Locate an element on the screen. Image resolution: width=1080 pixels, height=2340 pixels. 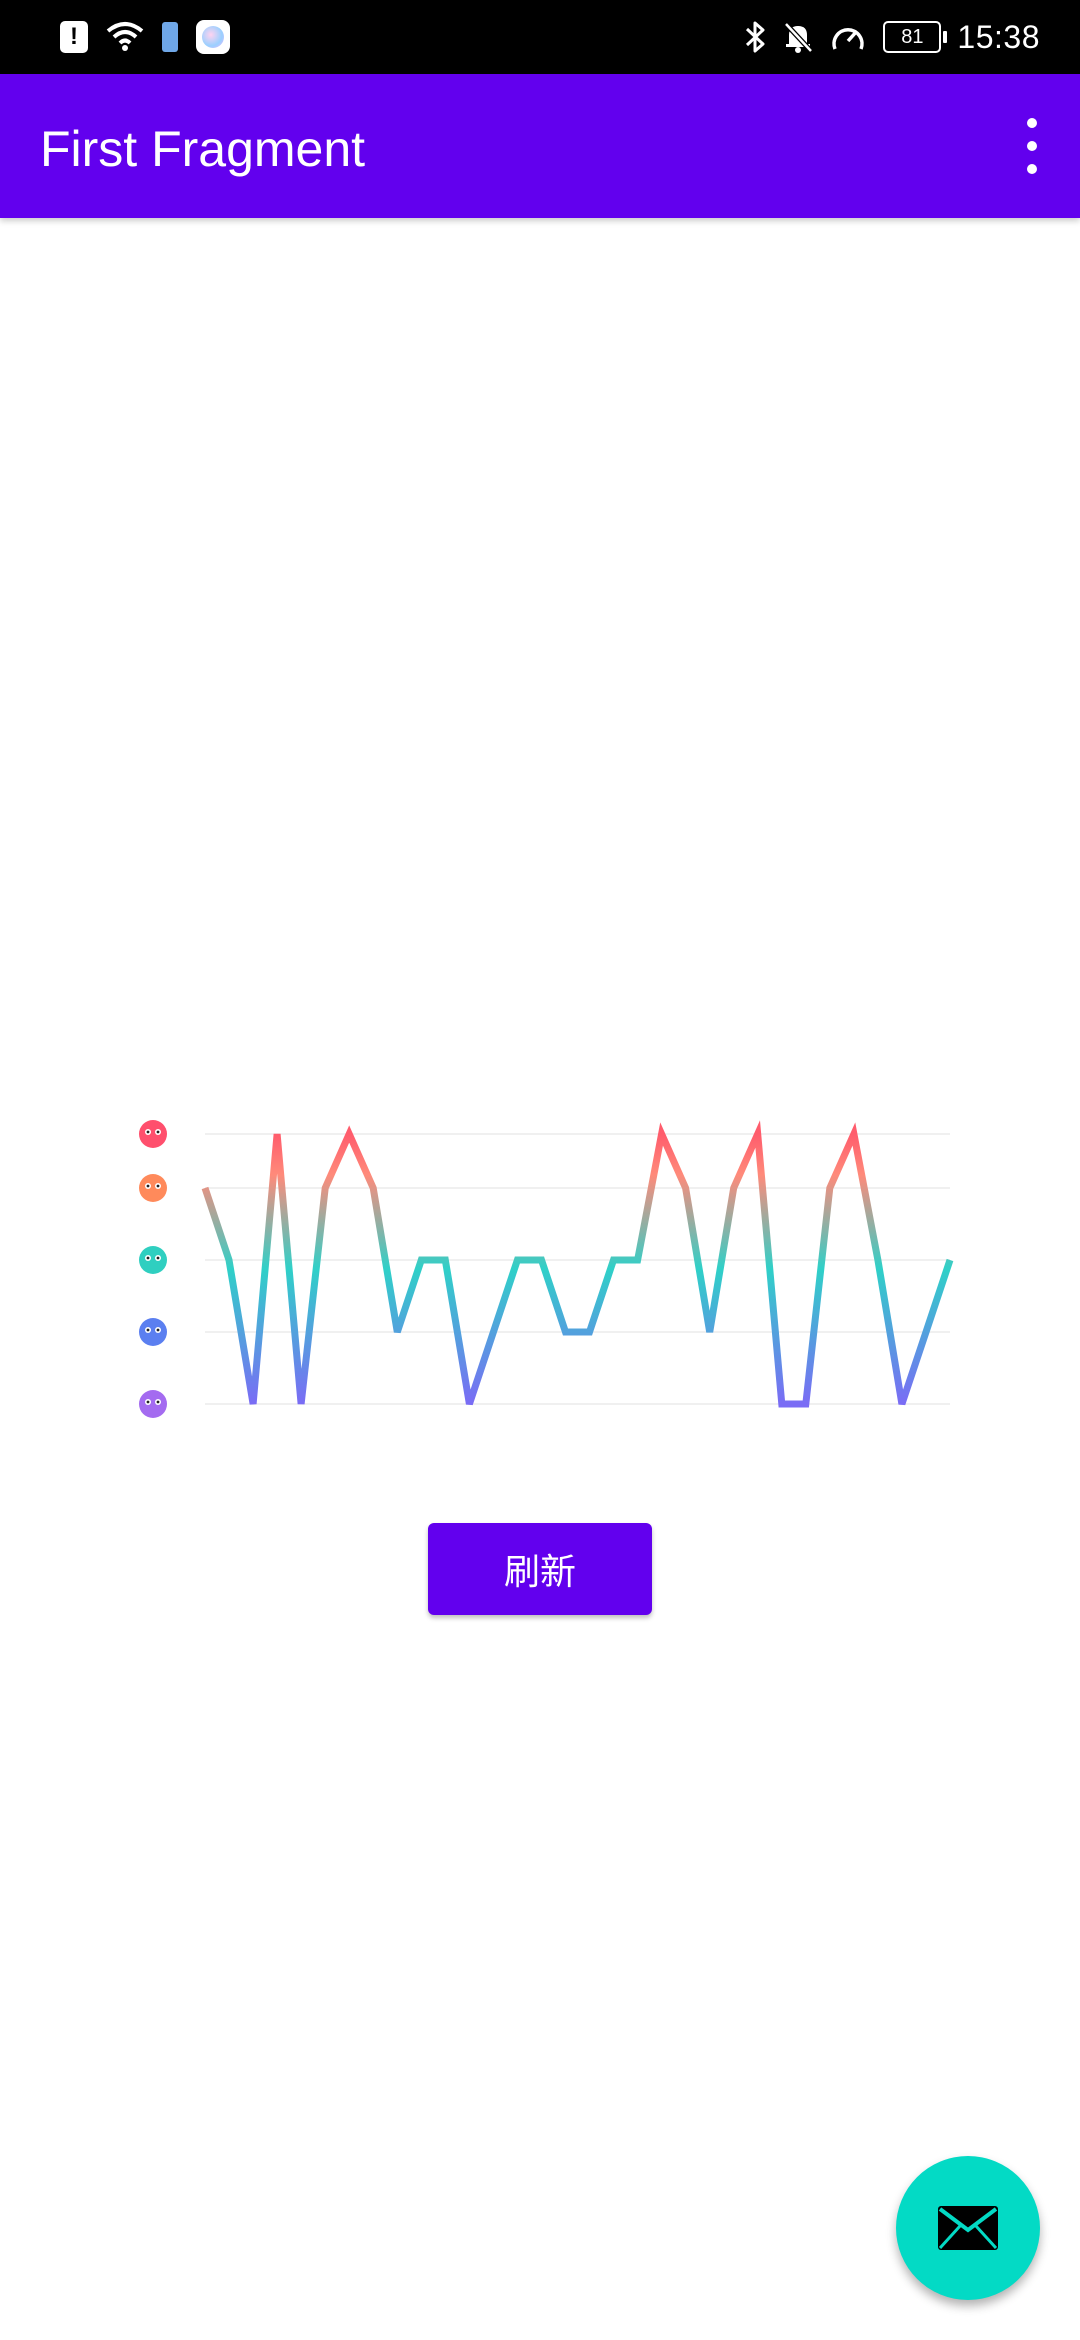
status-bar-right: 81 15:38 is located at coordinates (891, 37).